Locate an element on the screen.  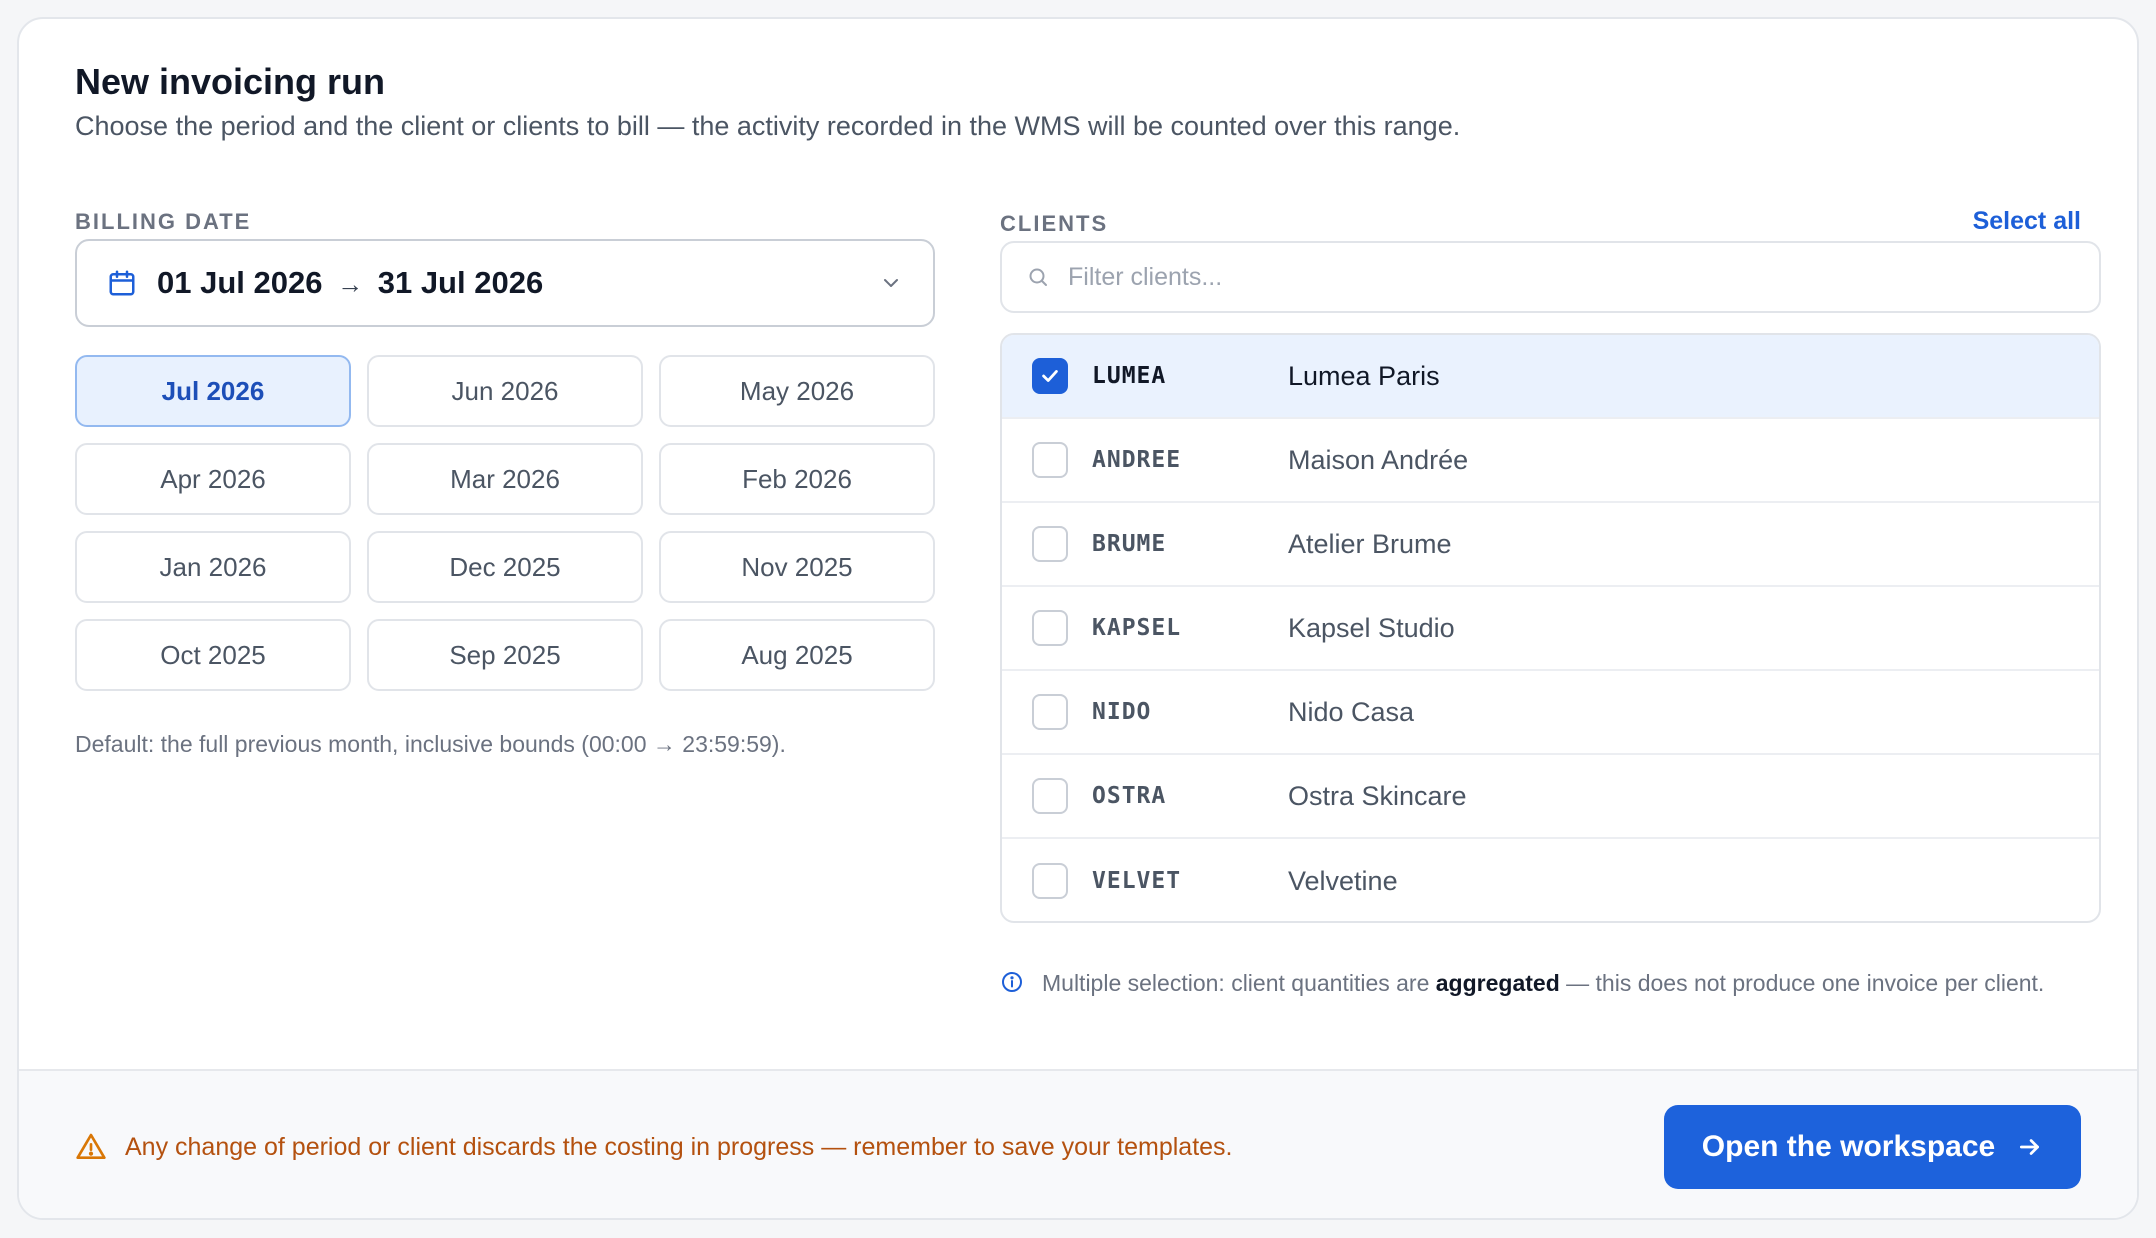
calendar-icon is located at coordinates (122, 283).